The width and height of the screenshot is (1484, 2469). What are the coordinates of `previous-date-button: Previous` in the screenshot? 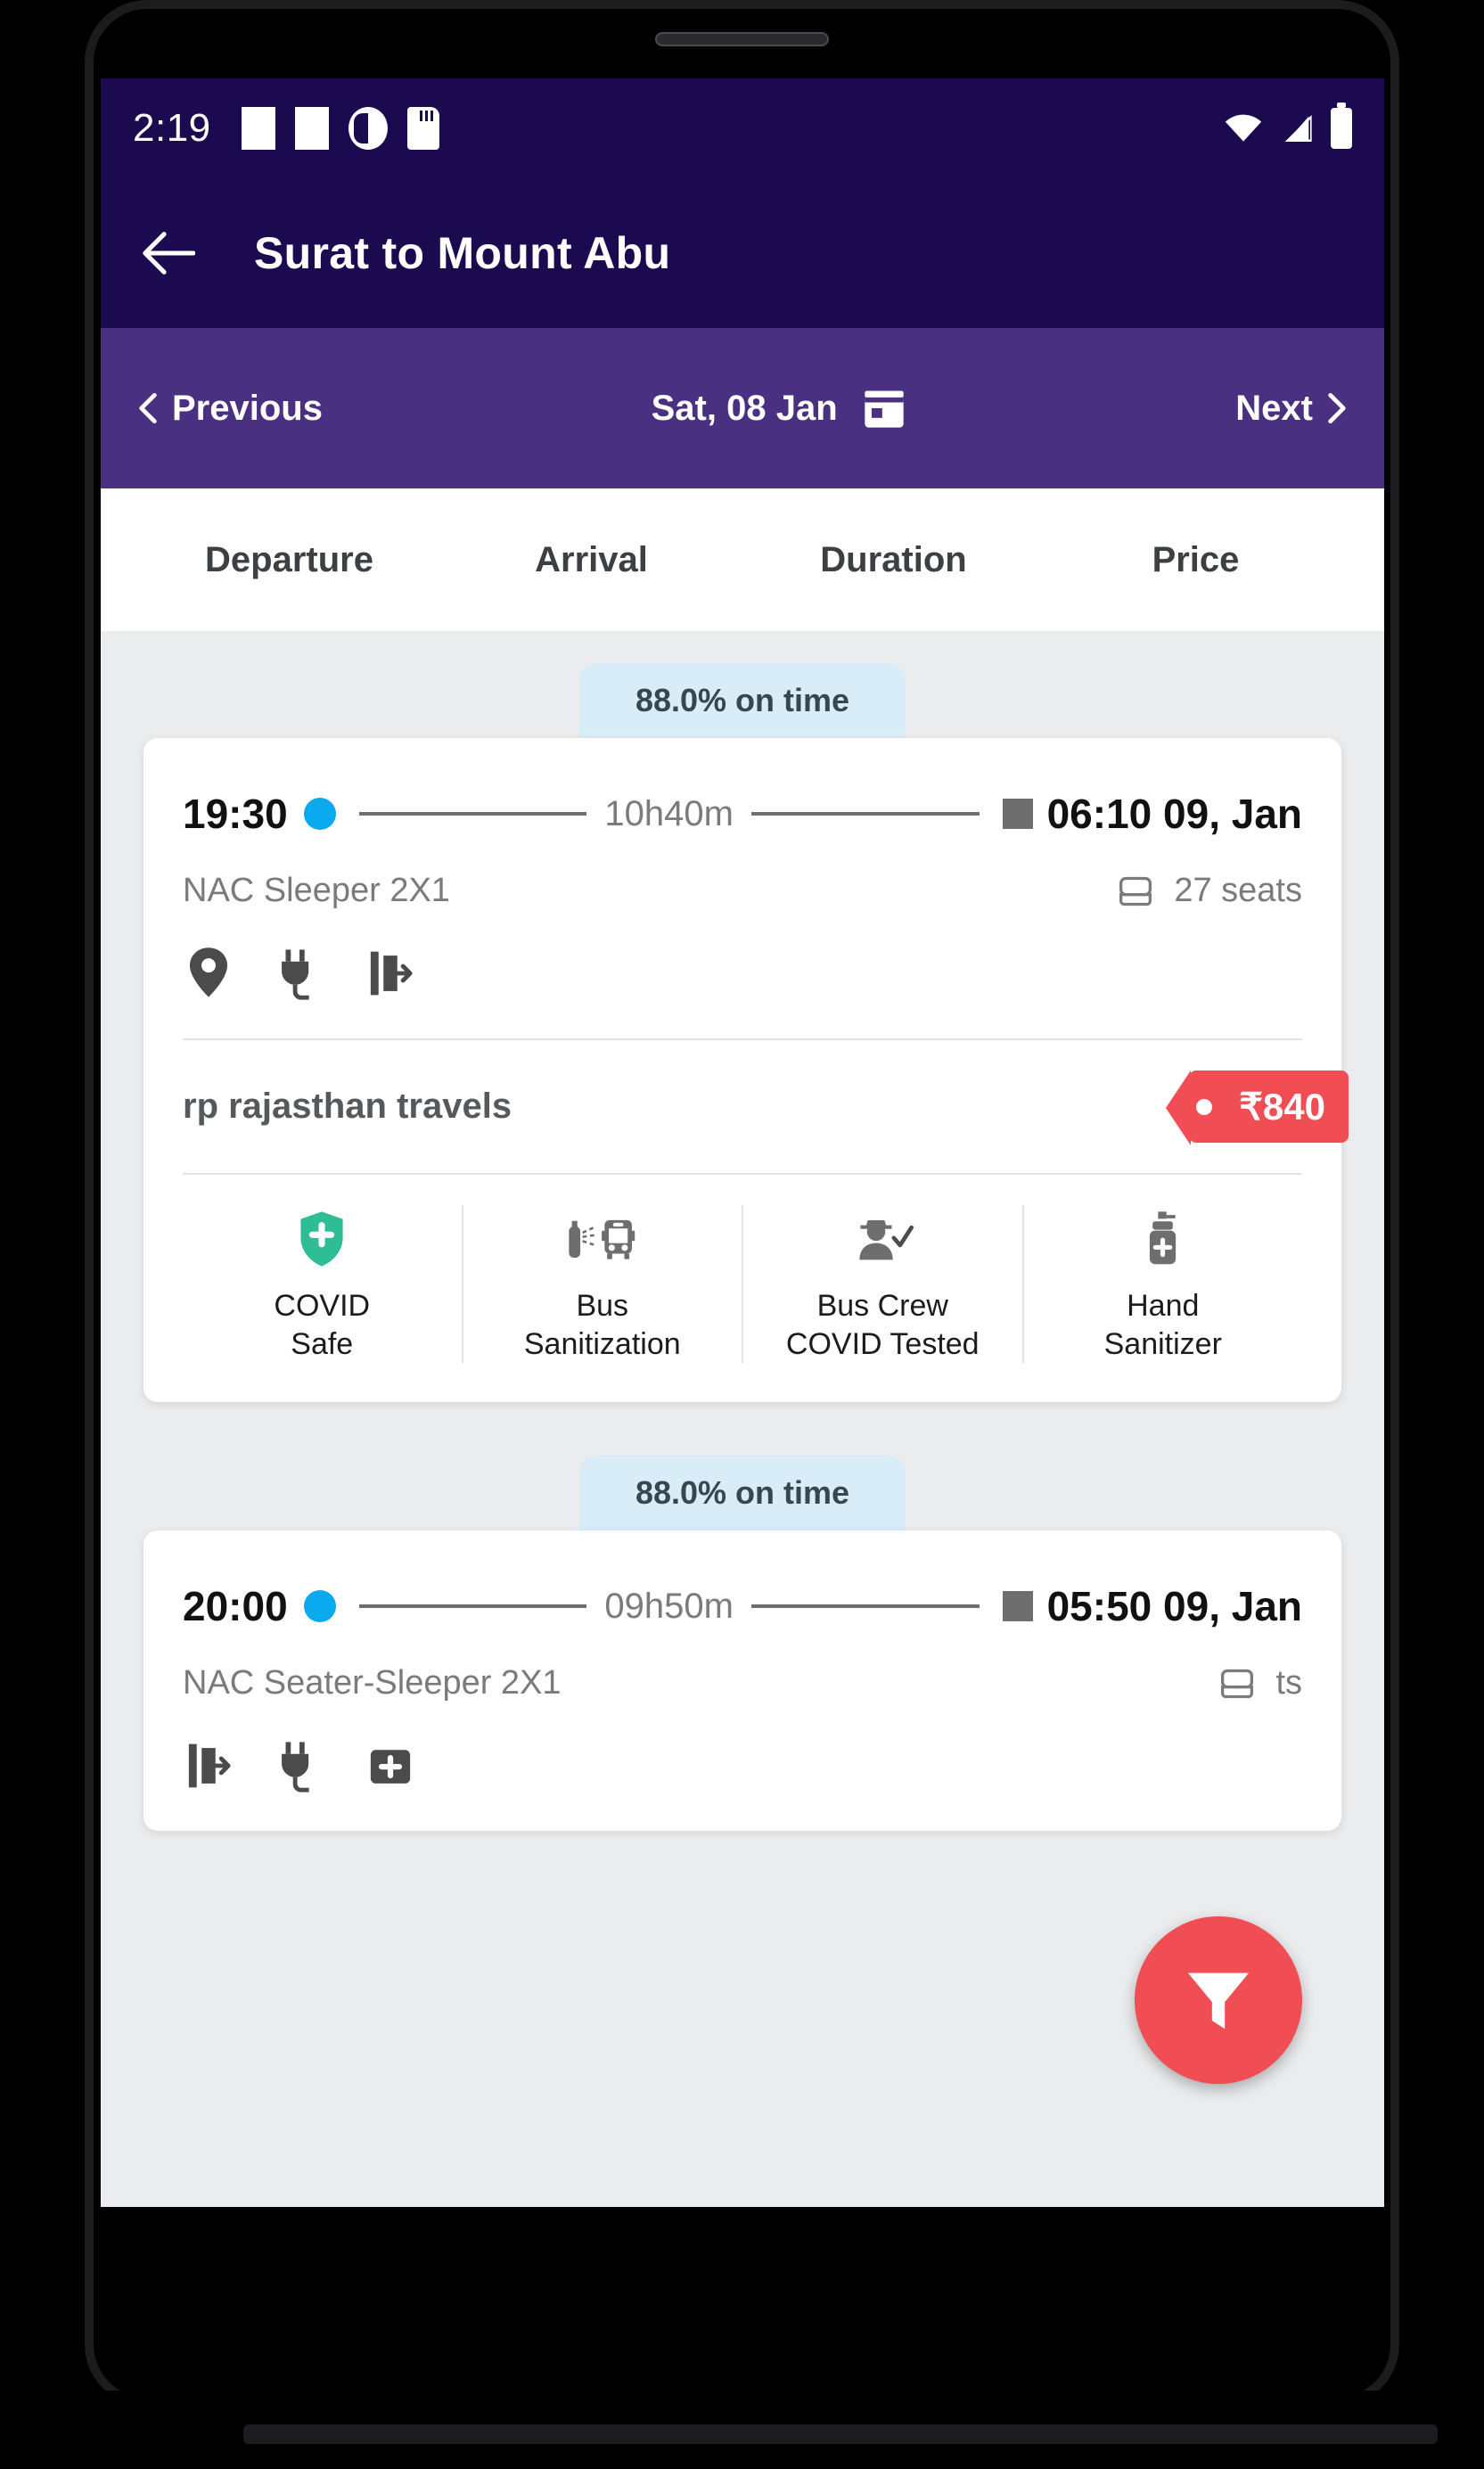 It's located at (231, 409).